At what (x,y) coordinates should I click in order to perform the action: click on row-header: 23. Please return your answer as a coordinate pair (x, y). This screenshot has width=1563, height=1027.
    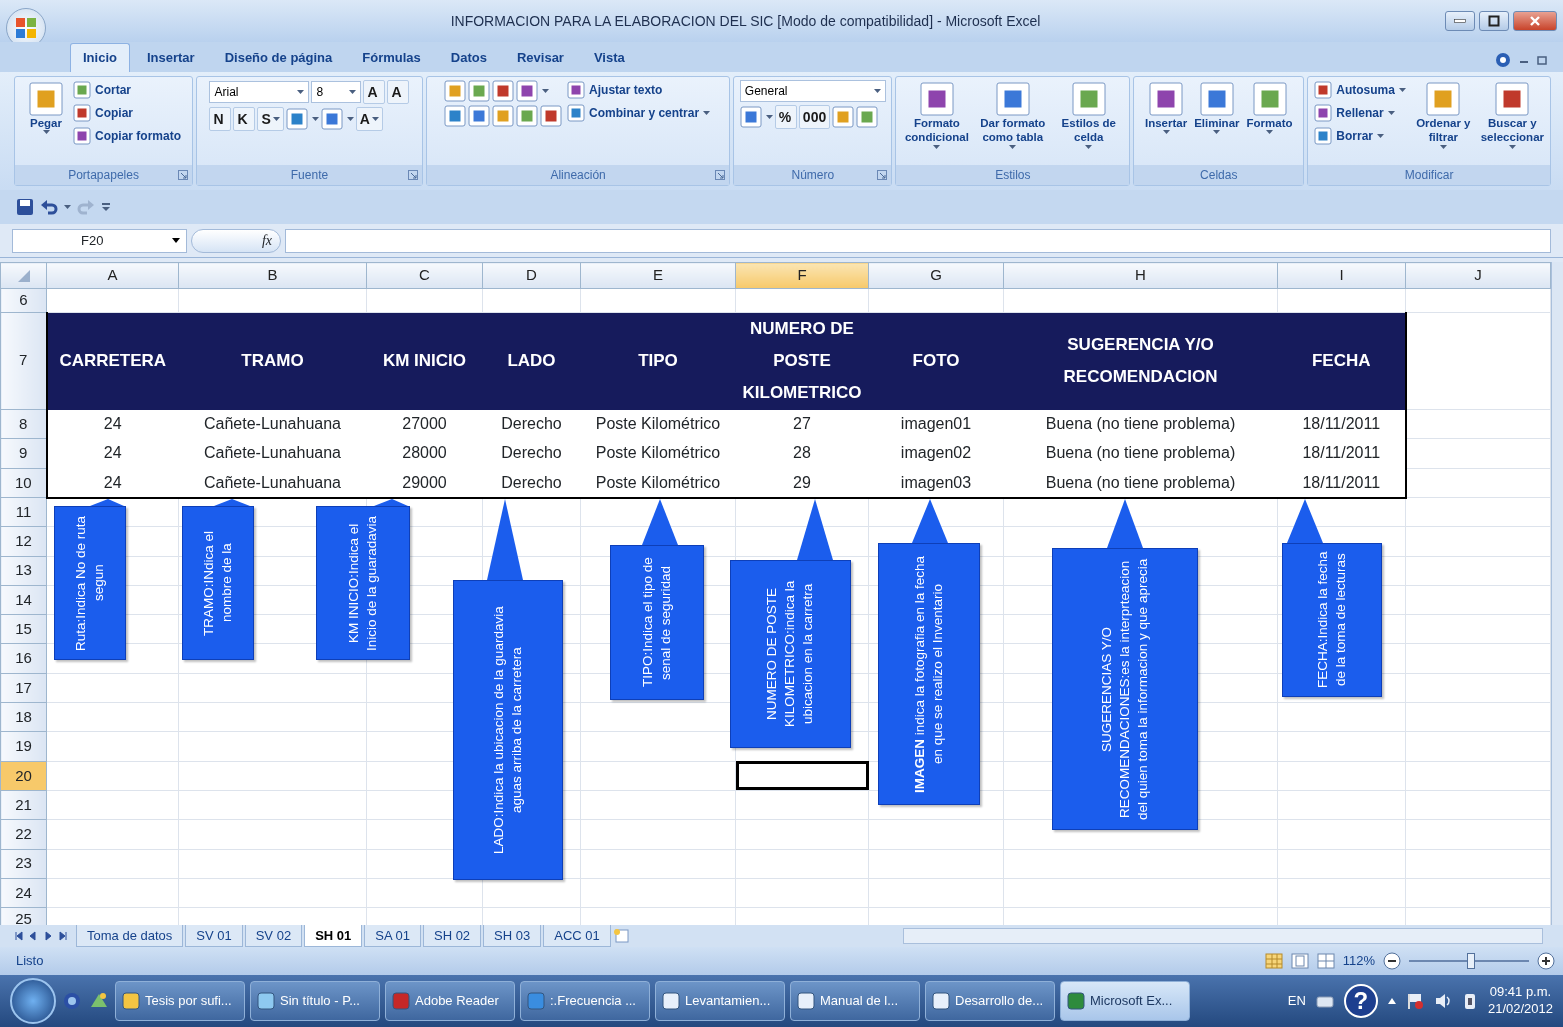
    Looking at the image, I should click on (23, 864).